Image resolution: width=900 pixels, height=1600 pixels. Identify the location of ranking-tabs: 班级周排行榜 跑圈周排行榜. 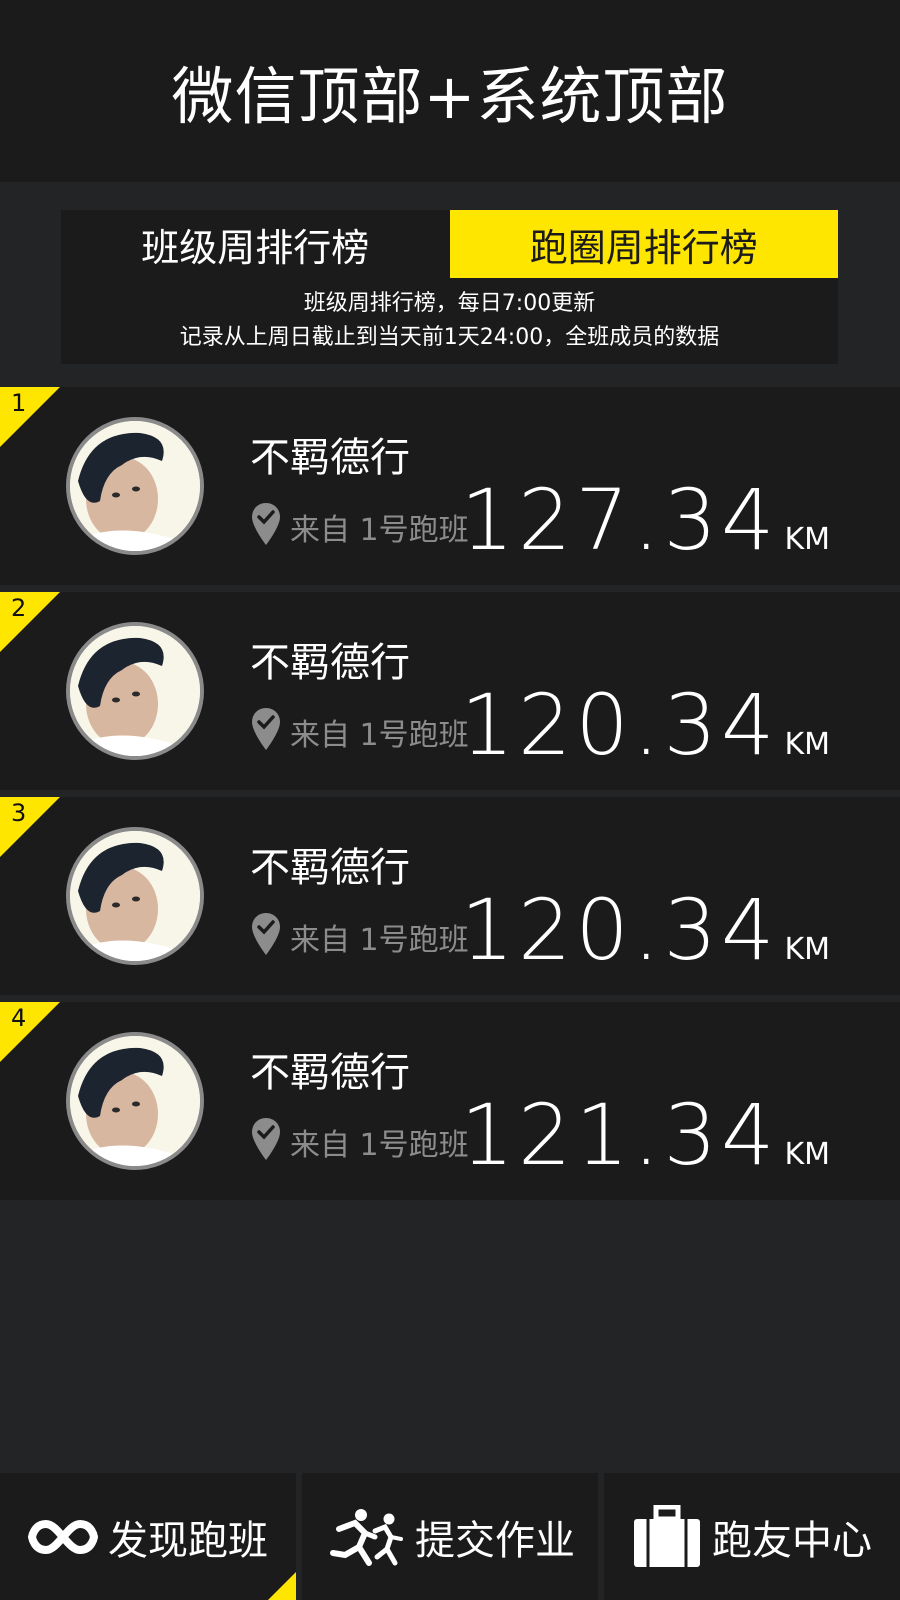
(449, 244).